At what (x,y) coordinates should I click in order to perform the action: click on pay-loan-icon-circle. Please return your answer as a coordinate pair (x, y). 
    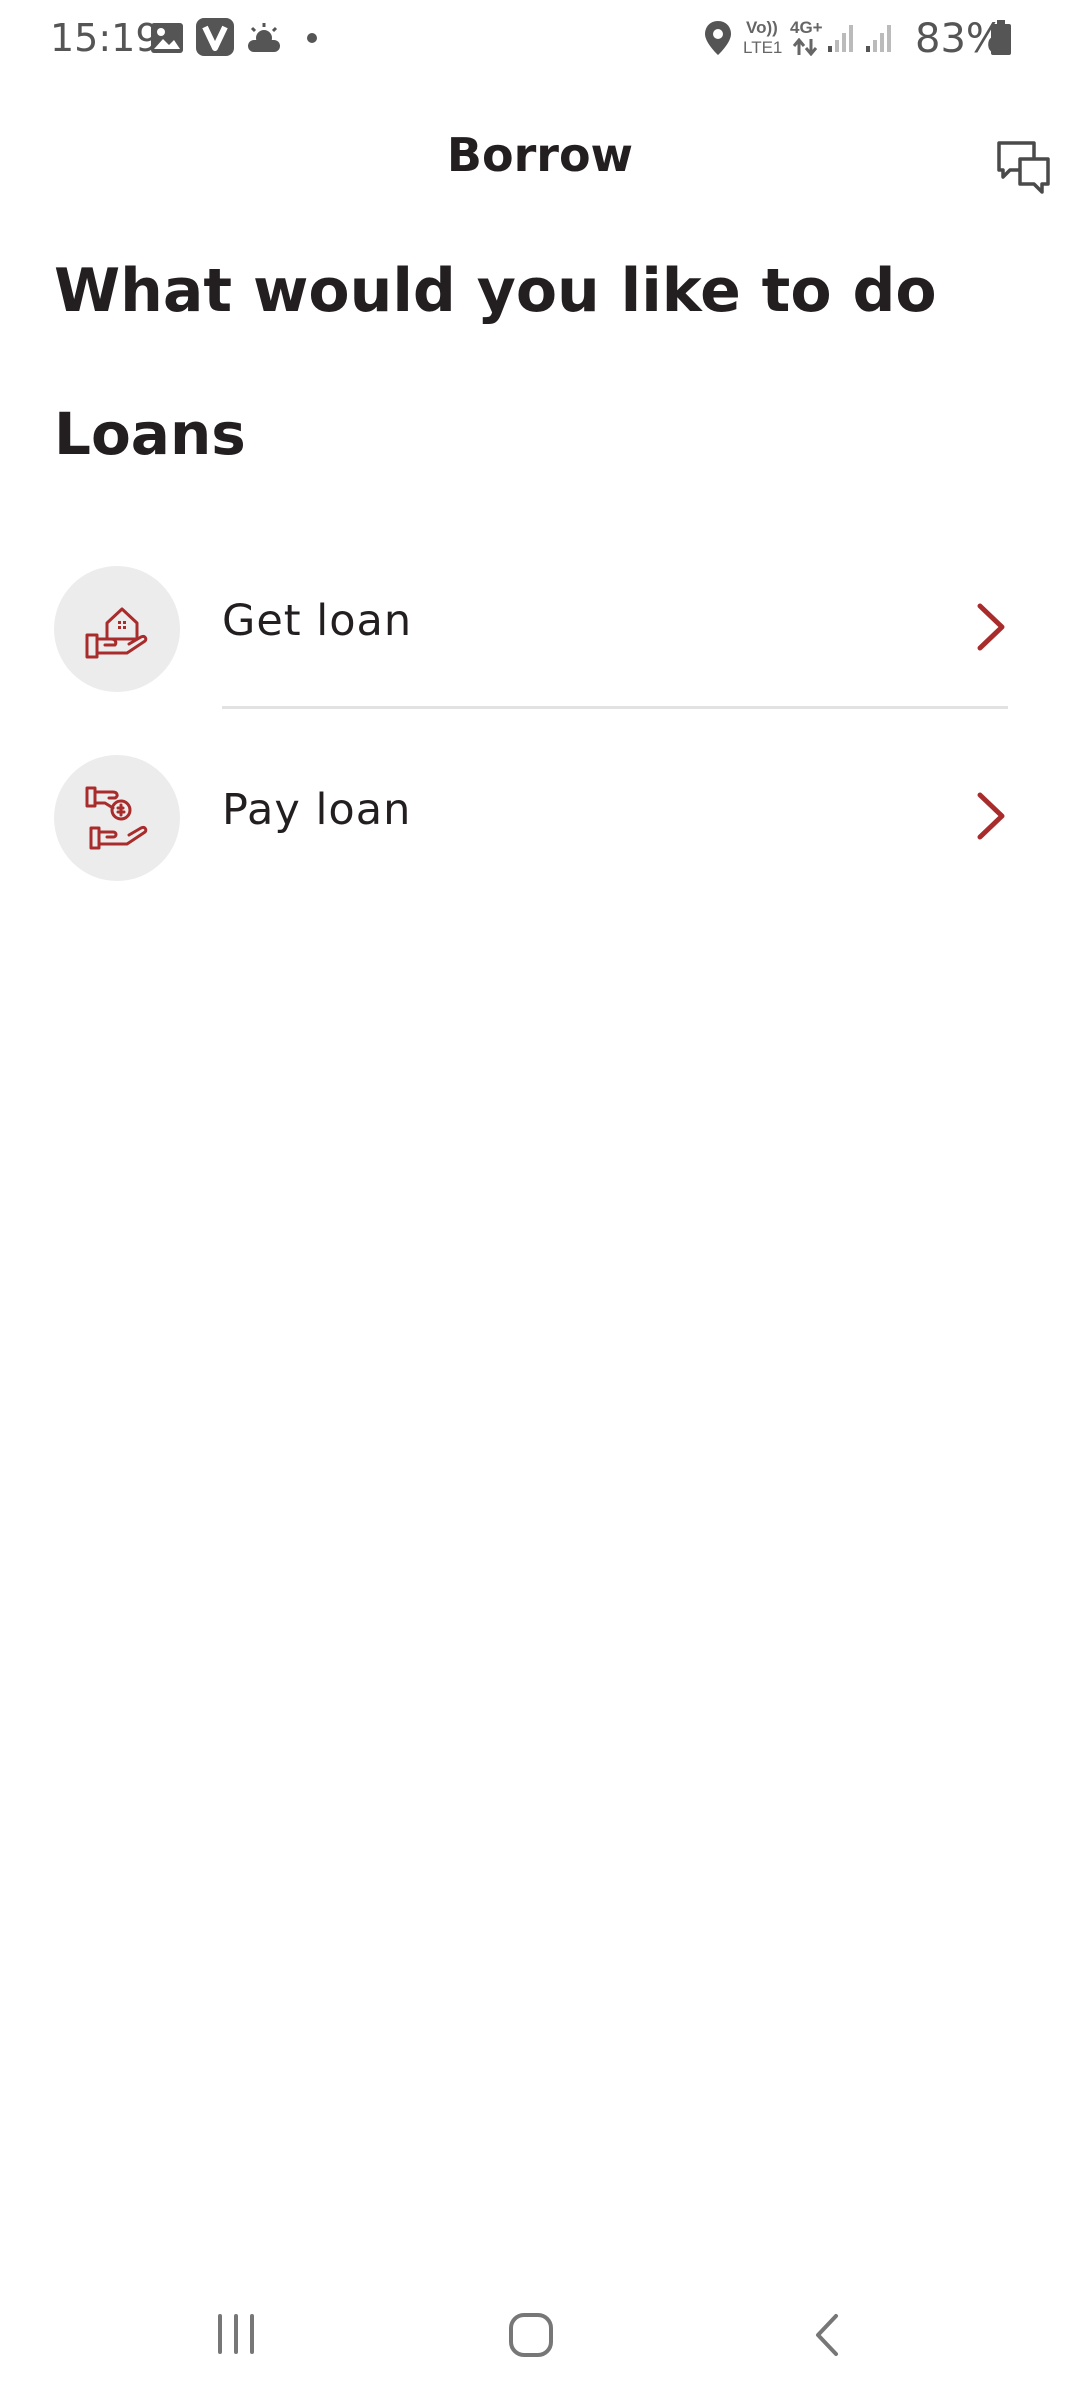
    Looking at the image, I should click on (117, 818).